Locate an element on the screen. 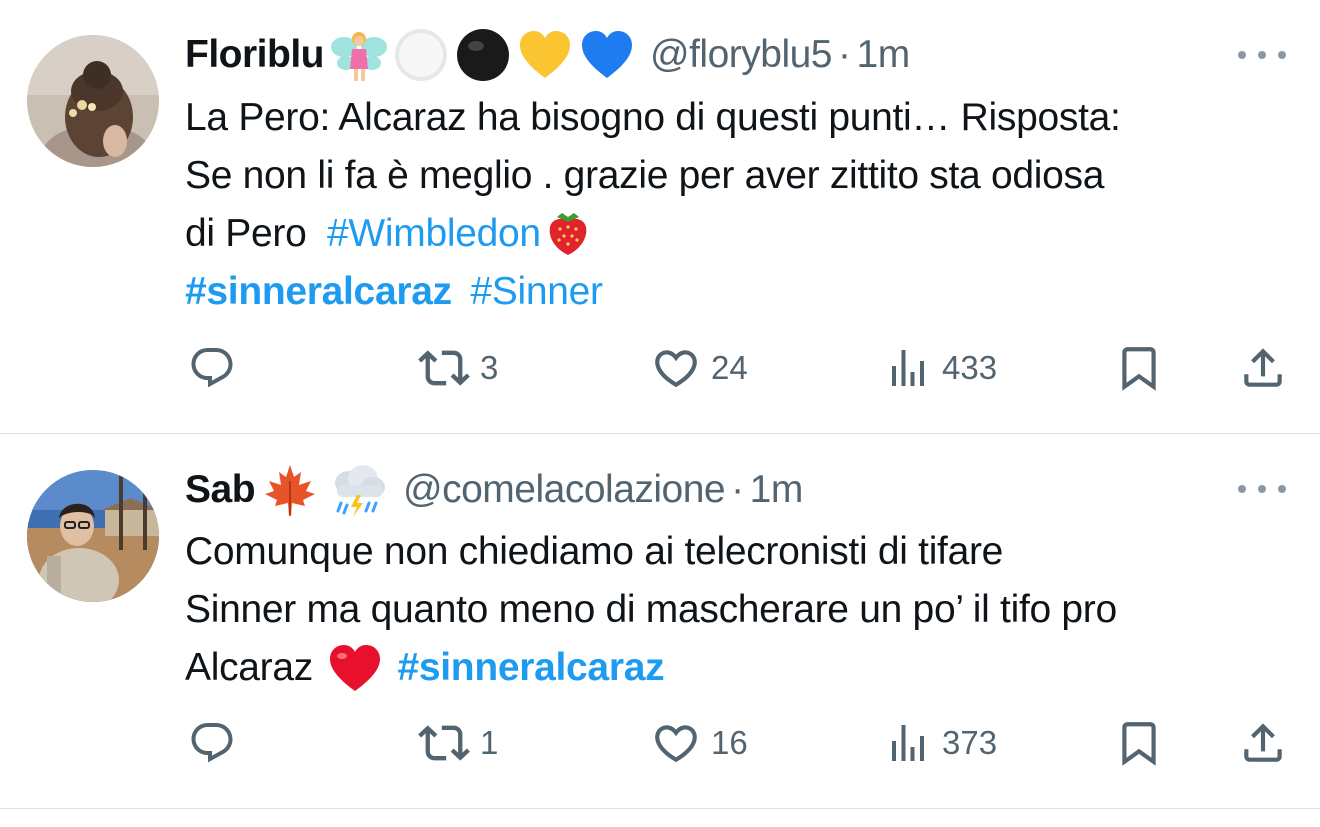 The image size is (1320, 827). view-count: 433 is located at coordinates (970, 367).